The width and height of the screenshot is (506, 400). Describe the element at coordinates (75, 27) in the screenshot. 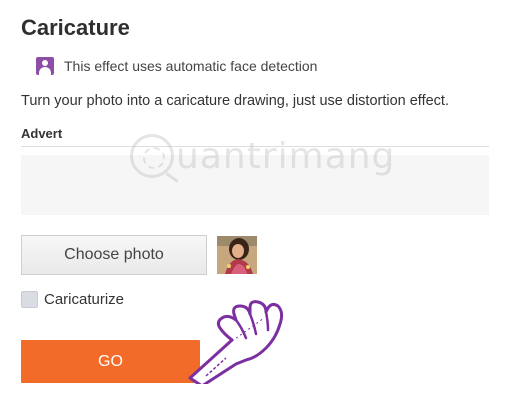

I see `page-title: Caricature` at that location.